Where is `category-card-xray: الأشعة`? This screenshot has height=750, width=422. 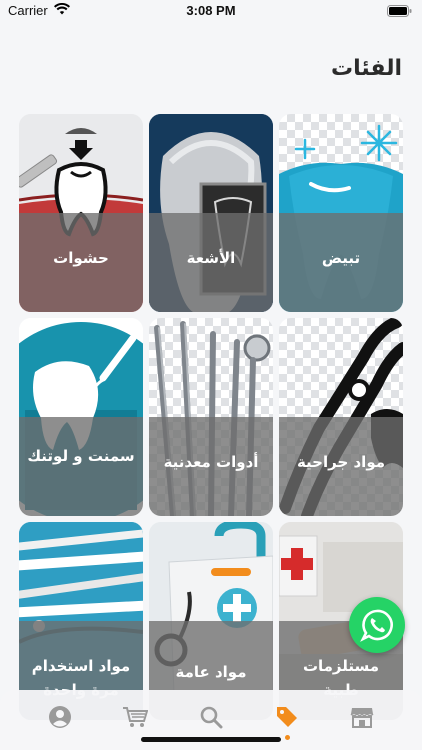
category-card-xray: الأشعة is located at coordinates (211, 213).